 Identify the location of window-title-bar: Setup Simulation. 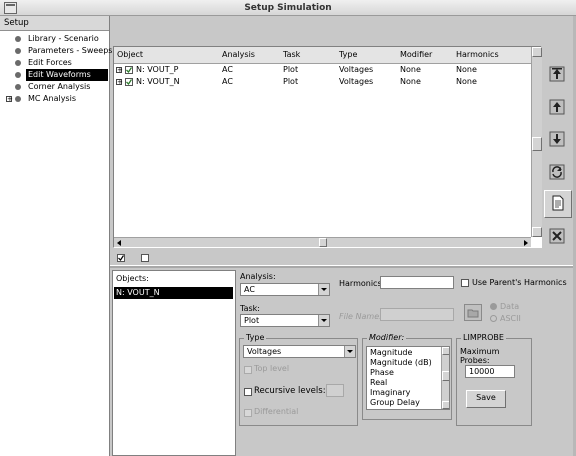
(288, 8).